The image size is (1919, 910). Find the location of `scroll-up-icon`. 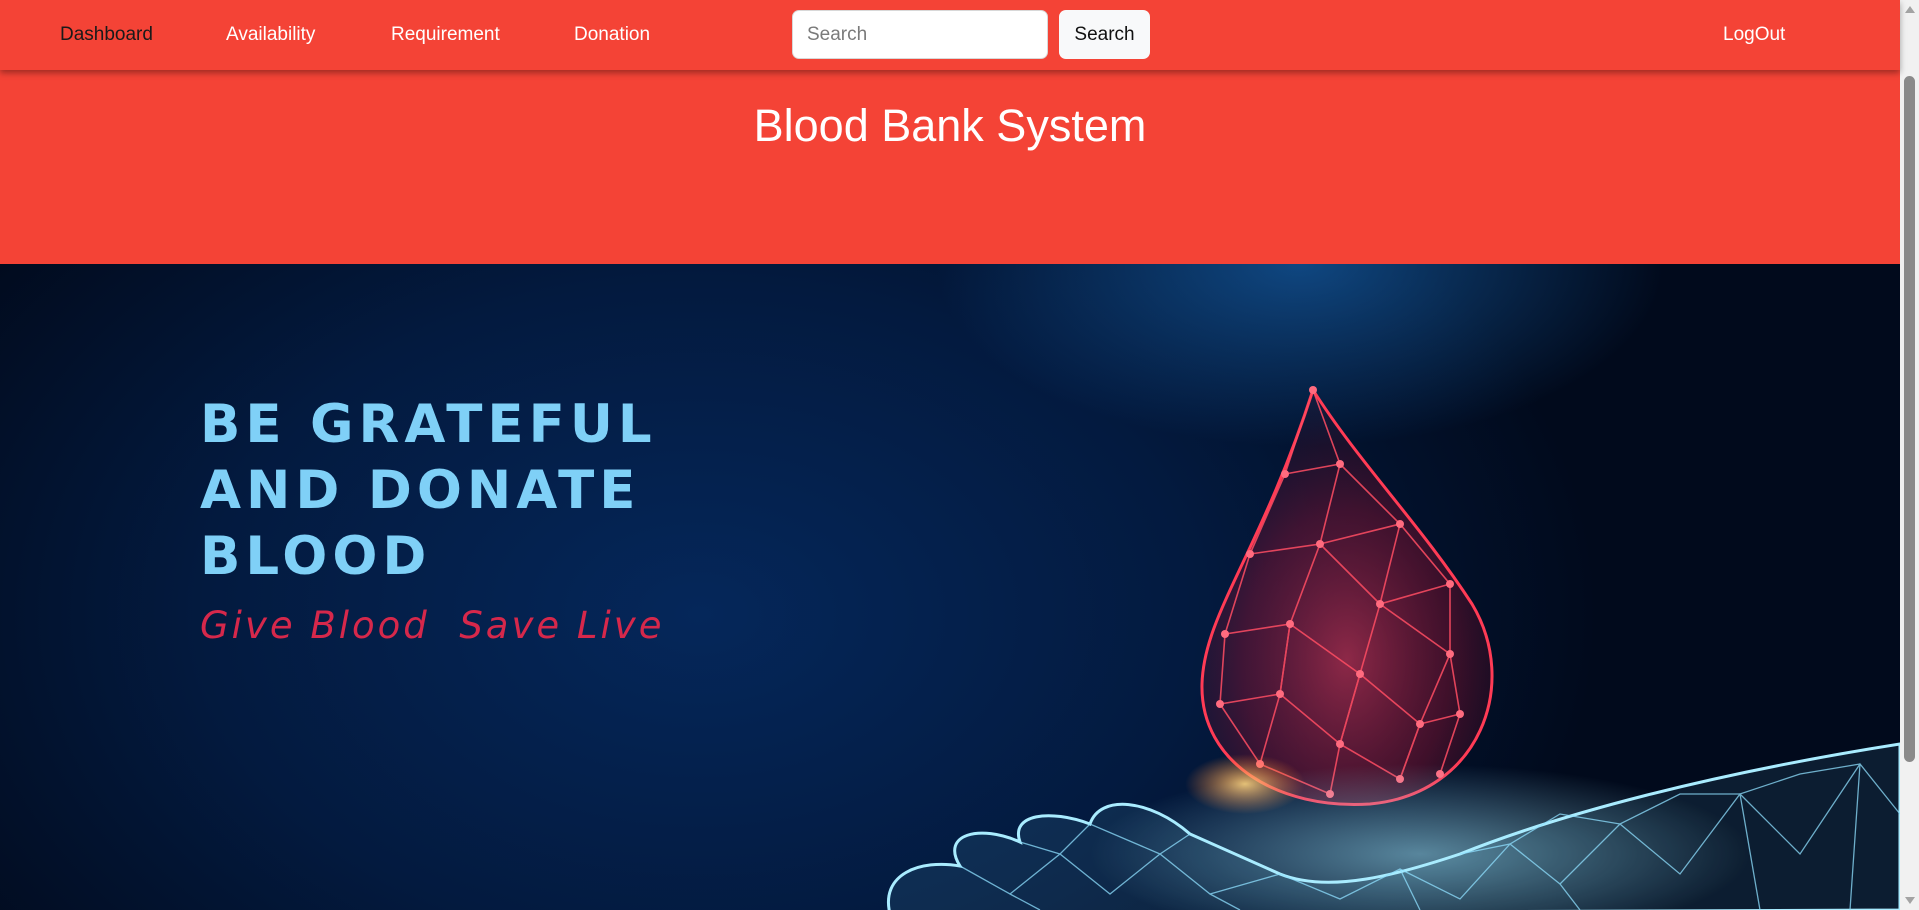

scroll-up-icon is located at coordinates (1910, 9).